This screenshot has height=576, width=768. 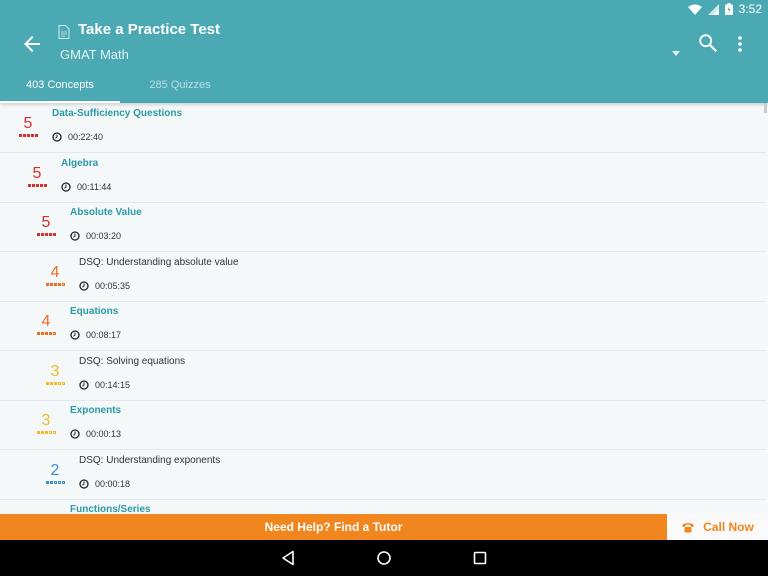 I want to click on nav-back-icon, so click(x=288, y=558).